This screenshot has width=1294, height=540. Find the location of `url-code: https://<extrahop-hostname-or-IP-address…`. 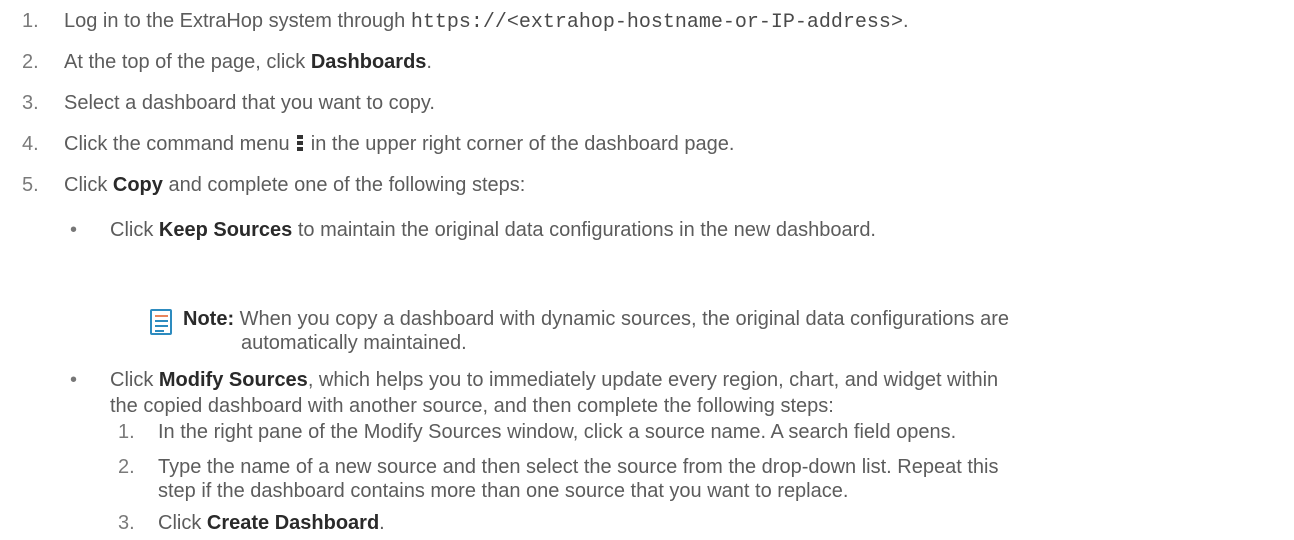

url-code: https://<extrahop-hostname-or-IP-address… is located at coordinates (656, 22).